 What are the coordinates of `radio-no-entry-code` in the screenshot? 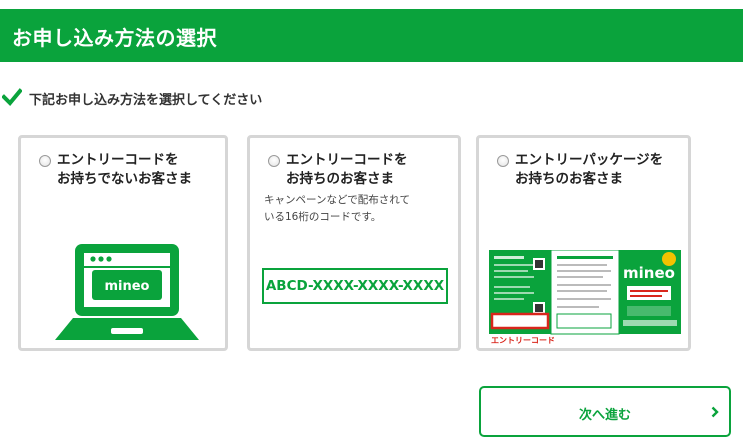 It's located at (45, 161).